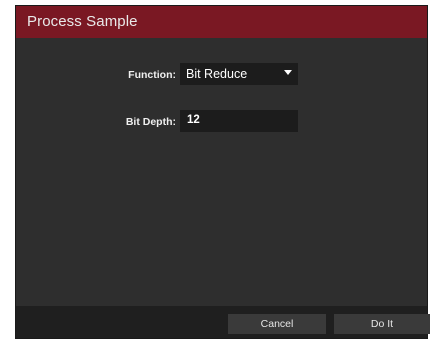  What do you see at coordinates (217, 74) in the screenshot?
I see `function-select-value: Bit Reduce` at bounding box center [217, 74].